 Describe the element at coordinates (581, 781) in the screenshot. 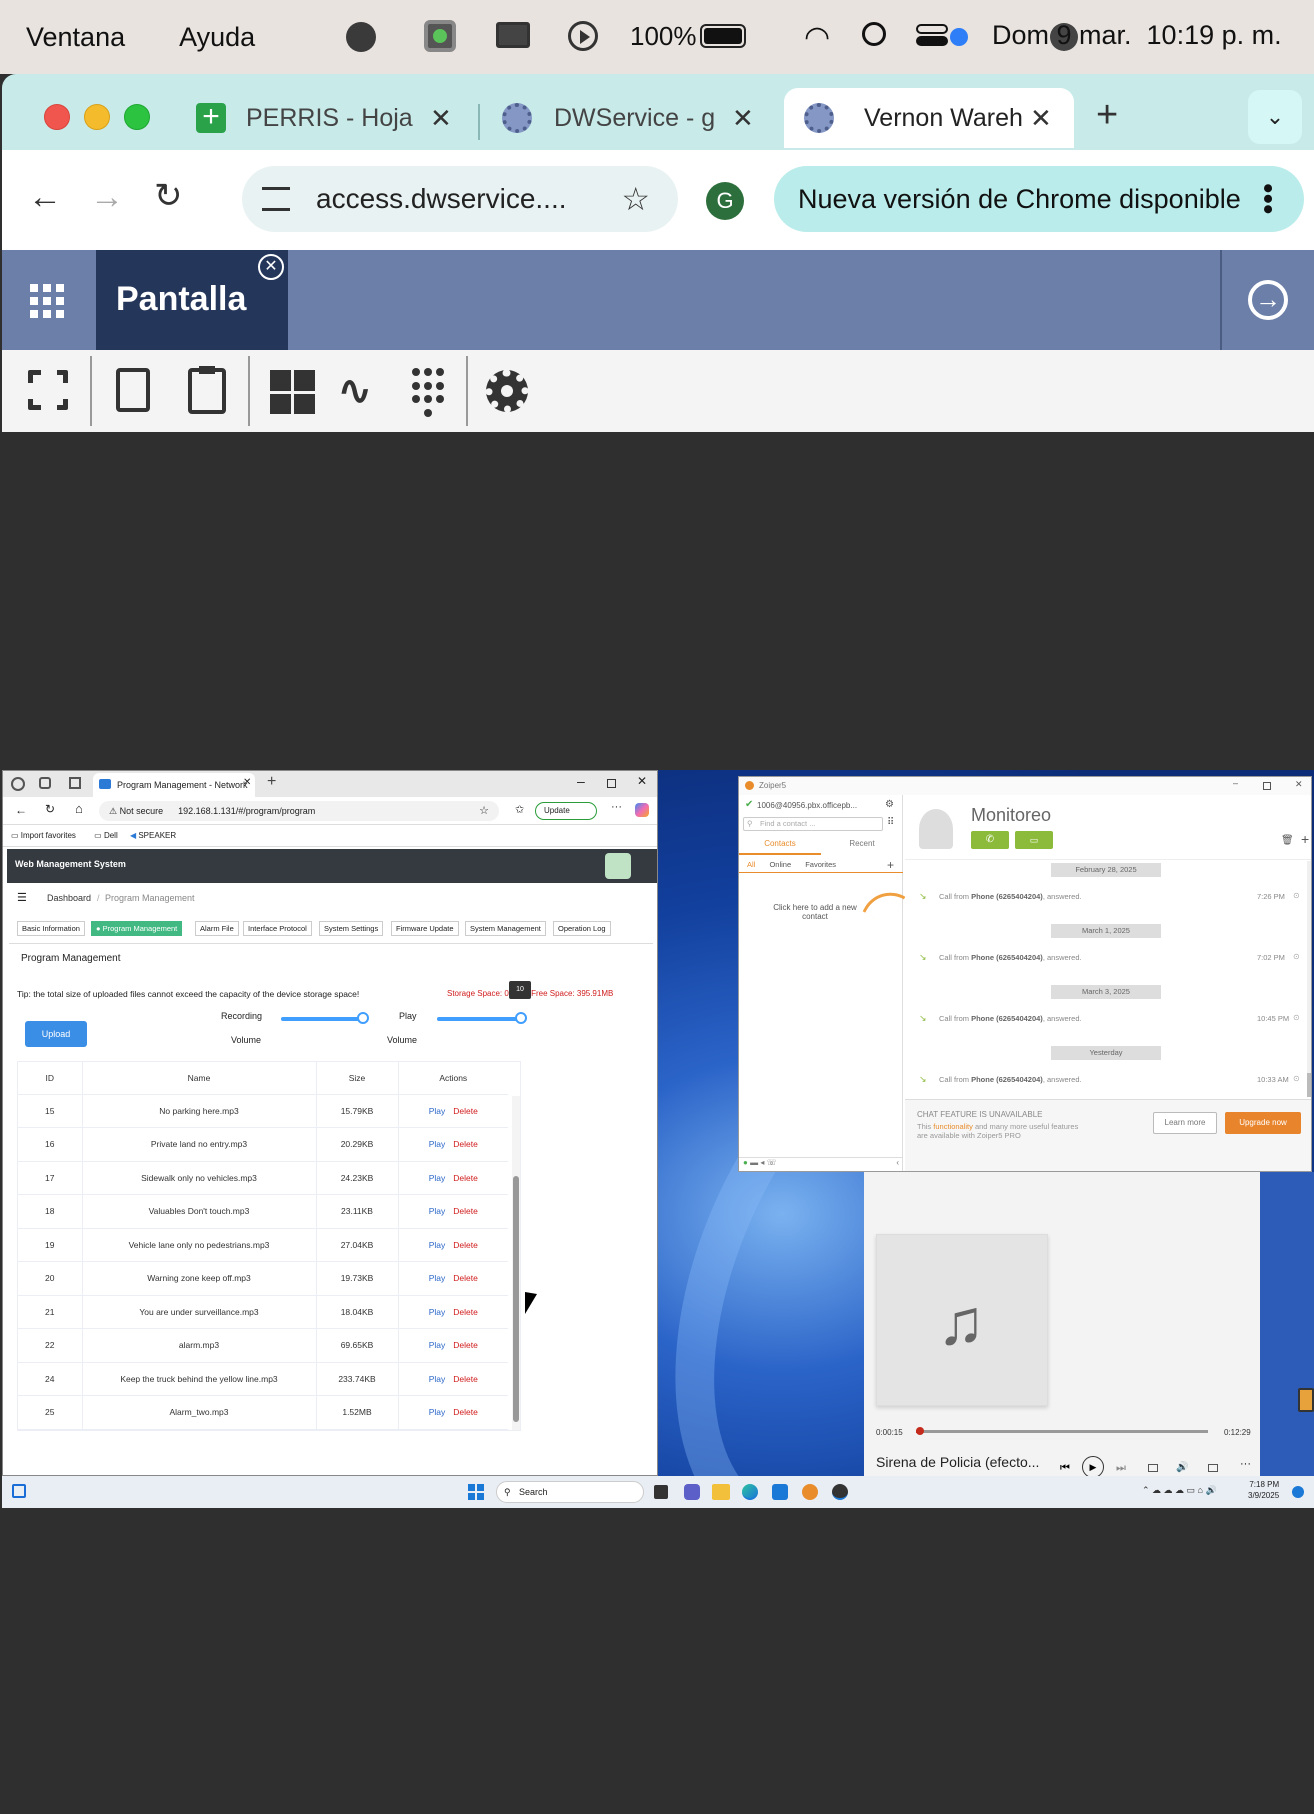

I see `edge-minimize: –` at that location.